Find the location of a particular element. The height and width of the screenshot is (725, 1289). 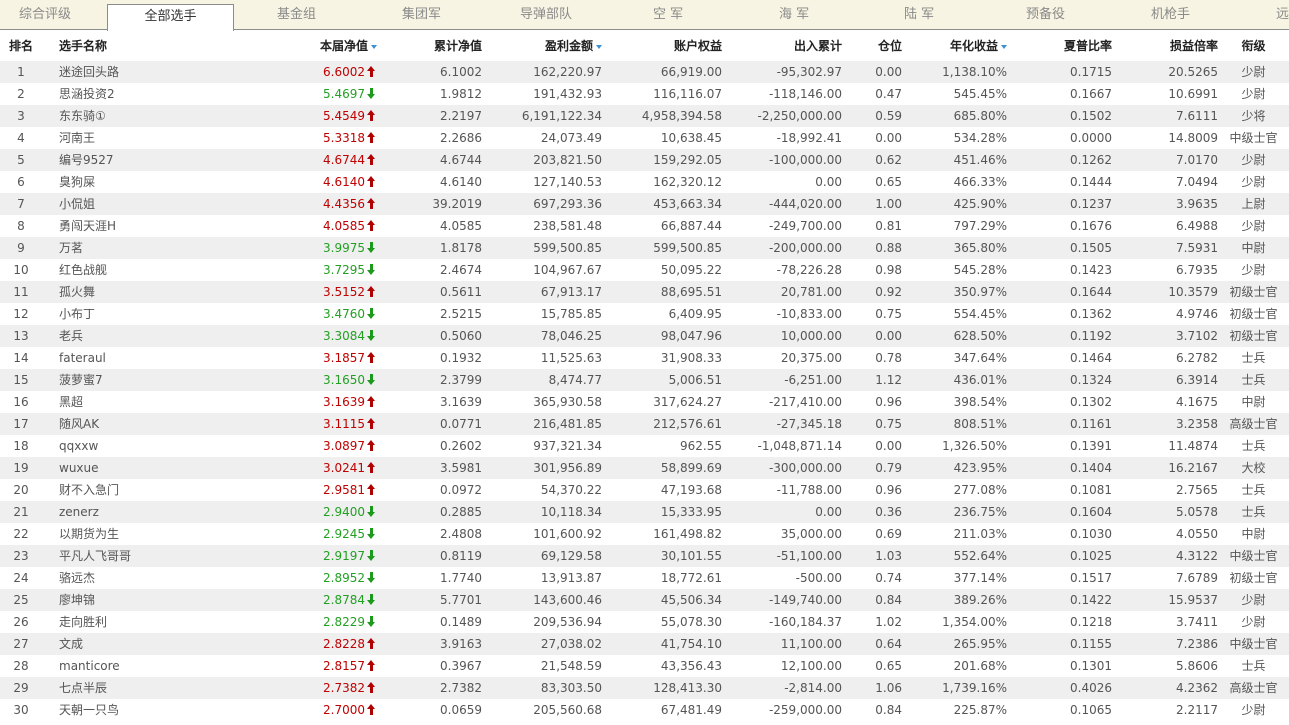

cell-cum-nav: 6.1002 is located at coordinates (461, 72).